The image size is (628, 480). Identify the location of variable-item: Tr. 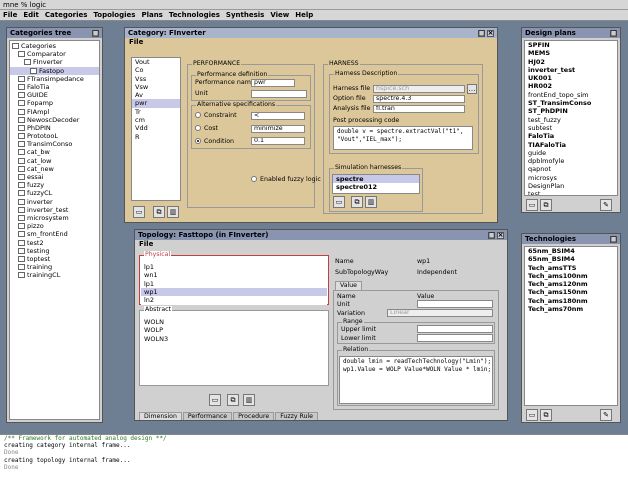
(156, 112).